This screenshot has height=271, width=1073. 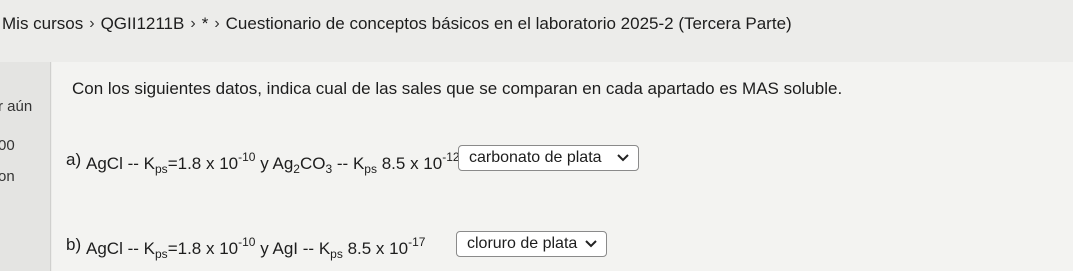 What do you see at coordinates (285, 248) in the screenshot?
I see `salt2: AgI` at bounding box center [285, 248].